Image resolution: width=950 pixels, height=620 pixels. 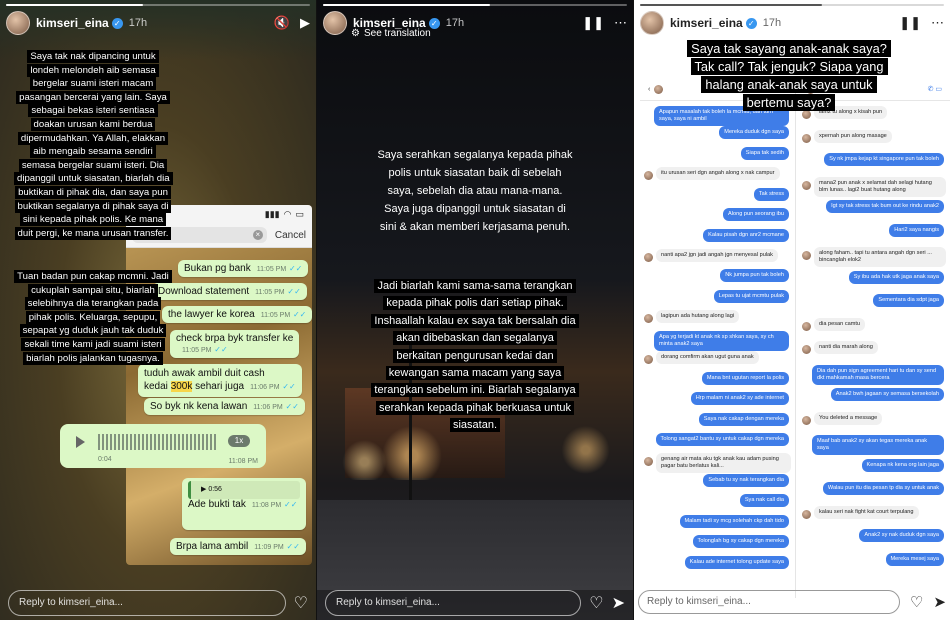 I want to click on chat-bubble: Sebab tu sy nak terangkan dia, so click(x=746, y=480).